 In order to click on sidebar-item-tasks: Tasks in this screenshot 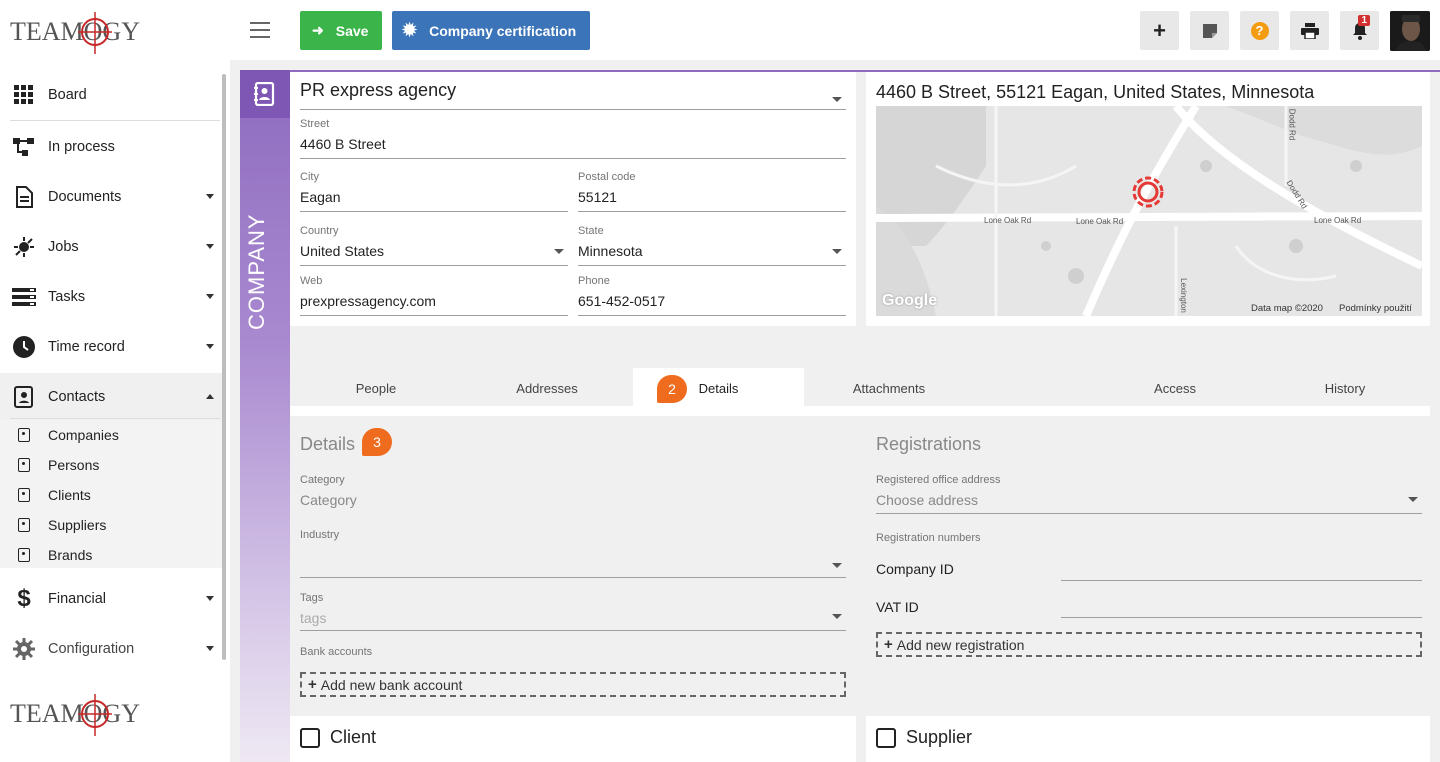, I will do `click(111, 297)`.